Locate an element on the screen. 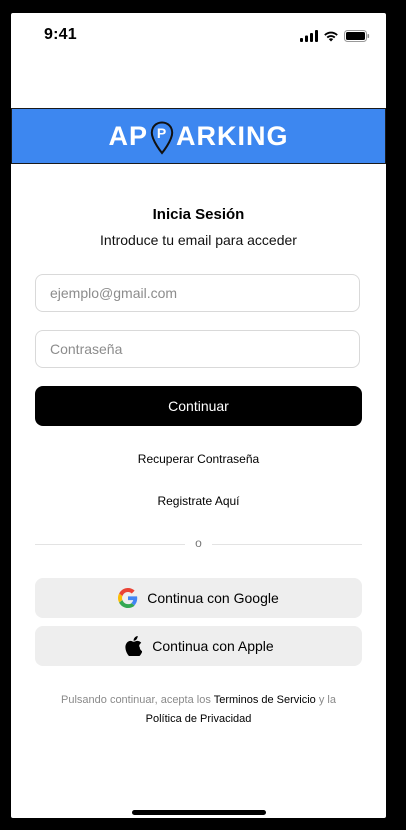 This screenshot has height=830, width=406. login-subtitle: Introduce tu email para acceder is located at coordinates (198, 240).